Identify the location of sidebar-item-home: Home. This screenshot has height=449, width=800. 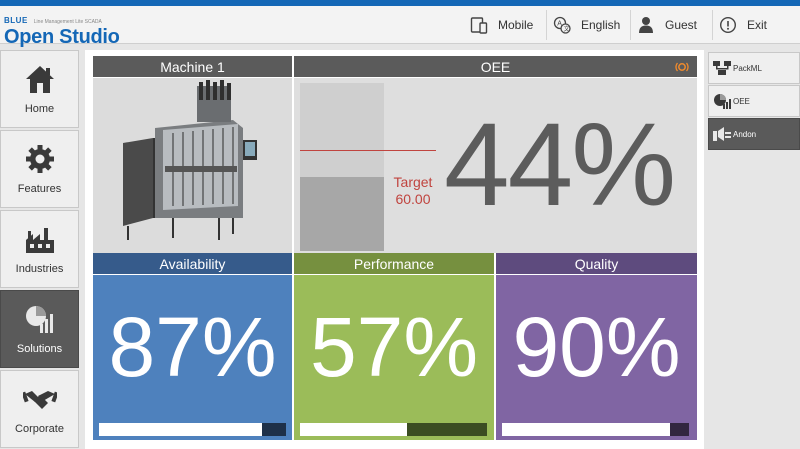
(39, 89).